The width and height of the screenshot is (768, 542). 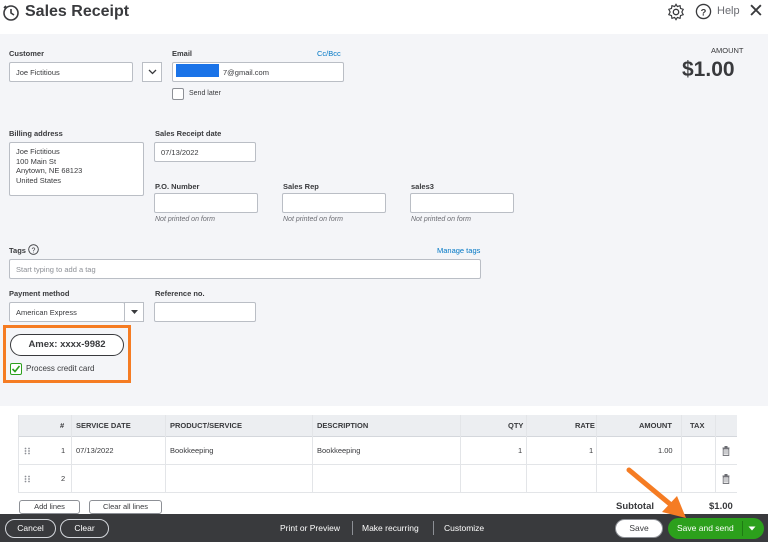 What do you see at coordinates (329, 53) in the screenshot?
I see `ccbcc-link: Cc/Bcc` at bounding box center [329, 53].